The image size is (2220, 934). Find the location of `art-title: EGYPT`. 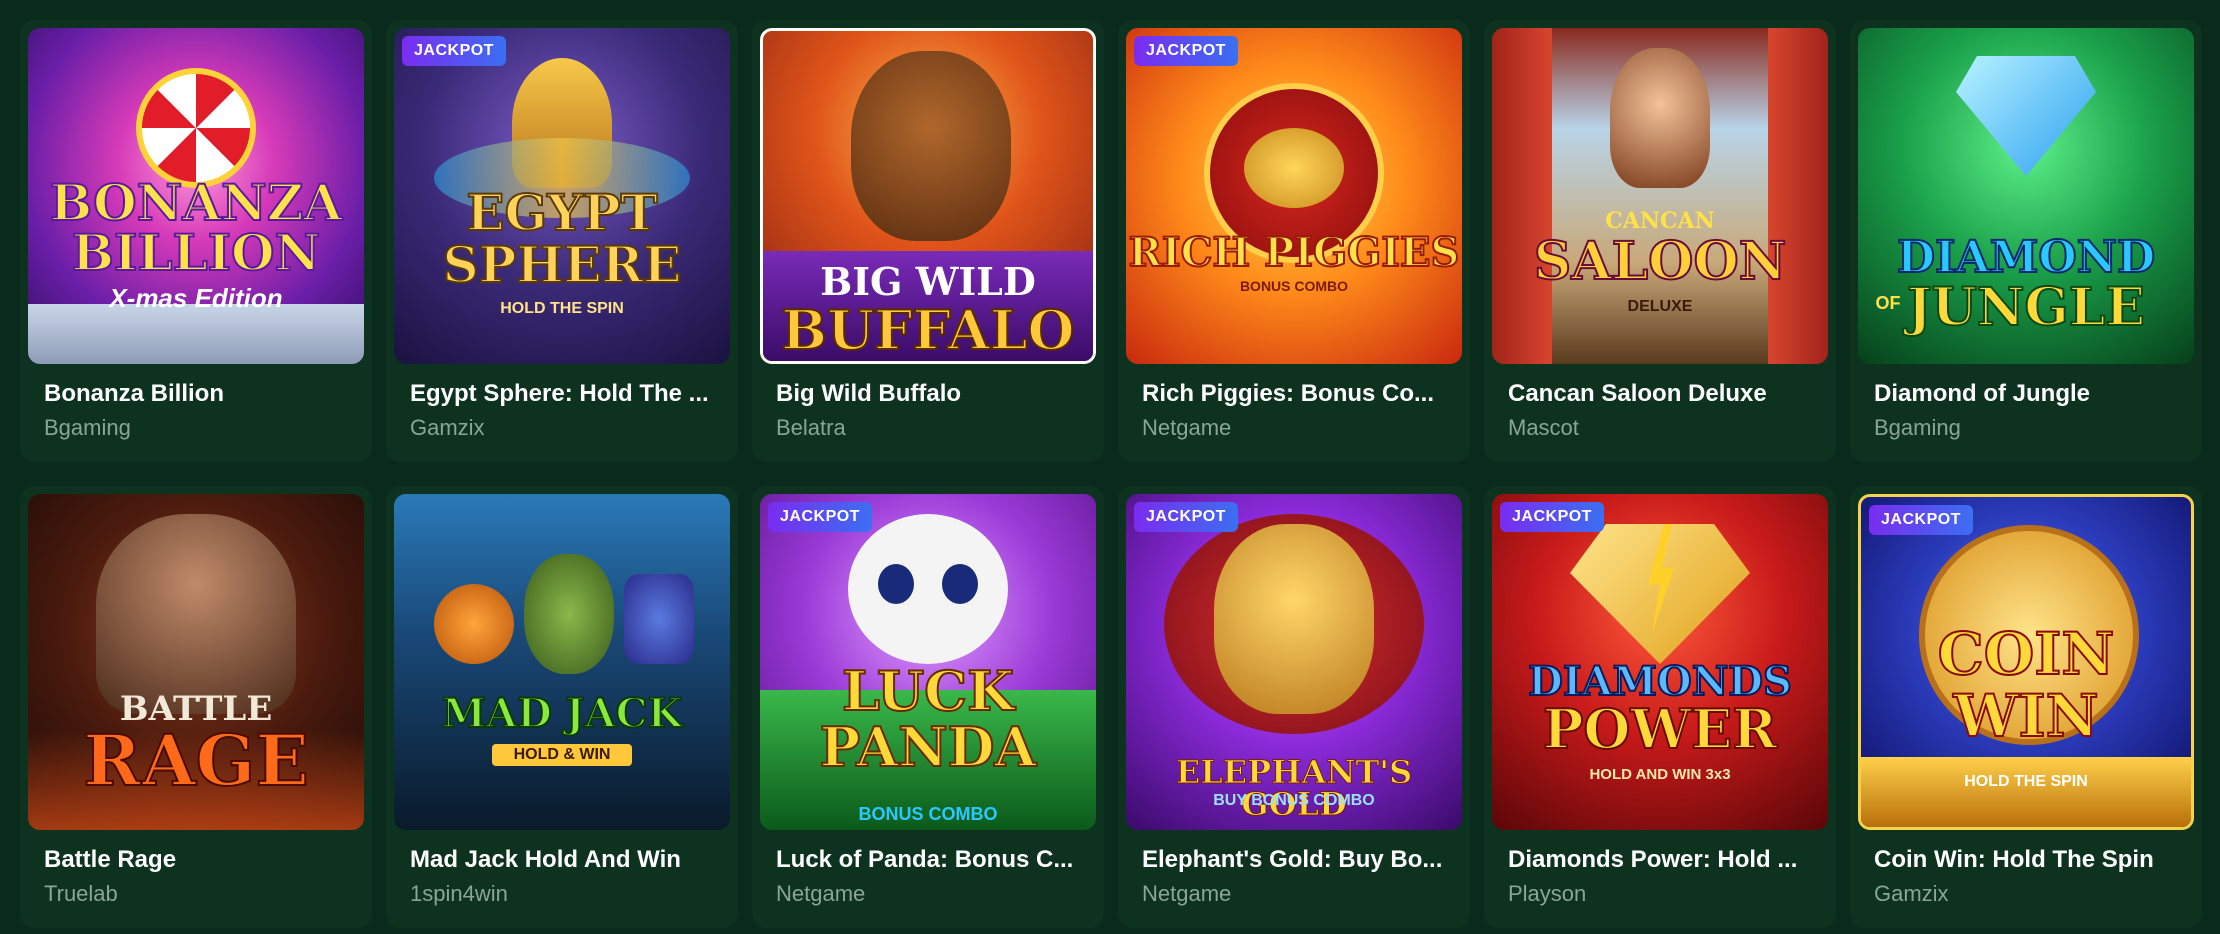

art-title: EGYPT is located at coordinates (561, 212).